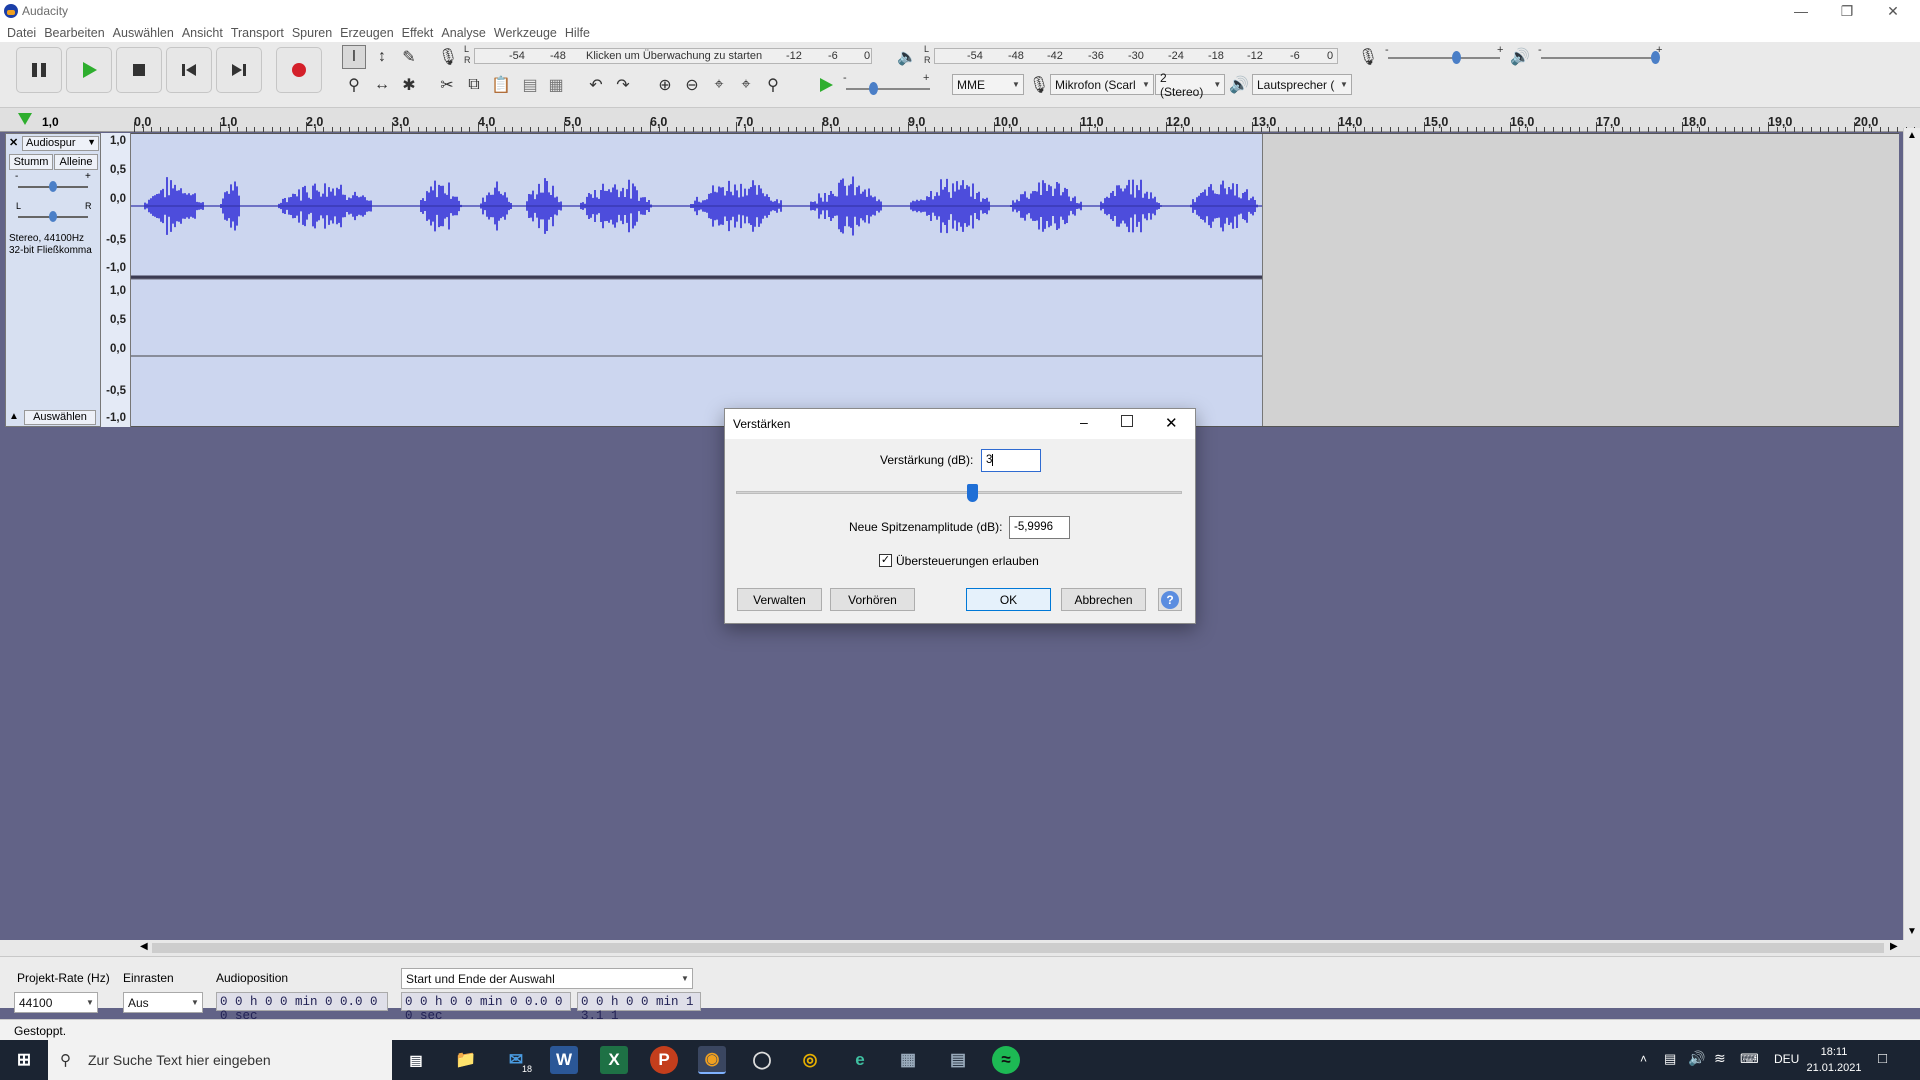  What do you see at coordinates (810, 1060) in the screenshot?
I see `chrome-icon: ◎` at bounding box center [810, 1060].